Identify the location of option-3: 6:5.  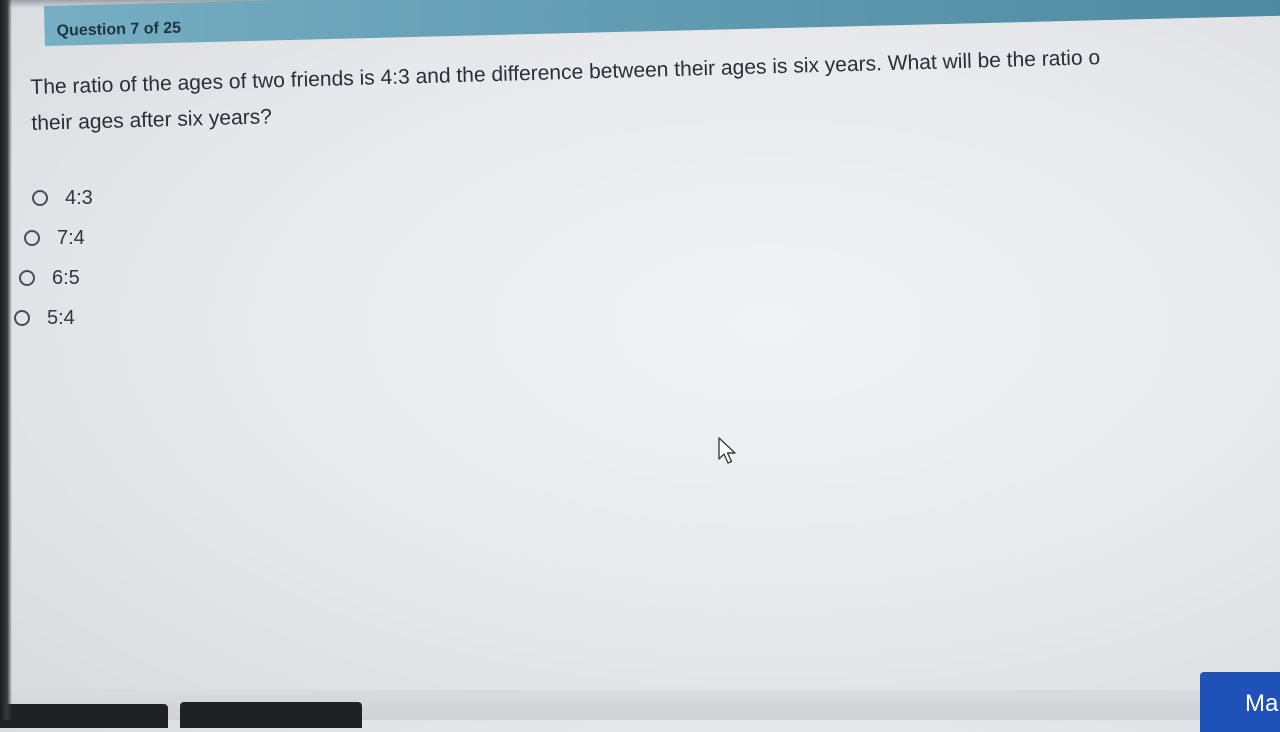
(56, 278).